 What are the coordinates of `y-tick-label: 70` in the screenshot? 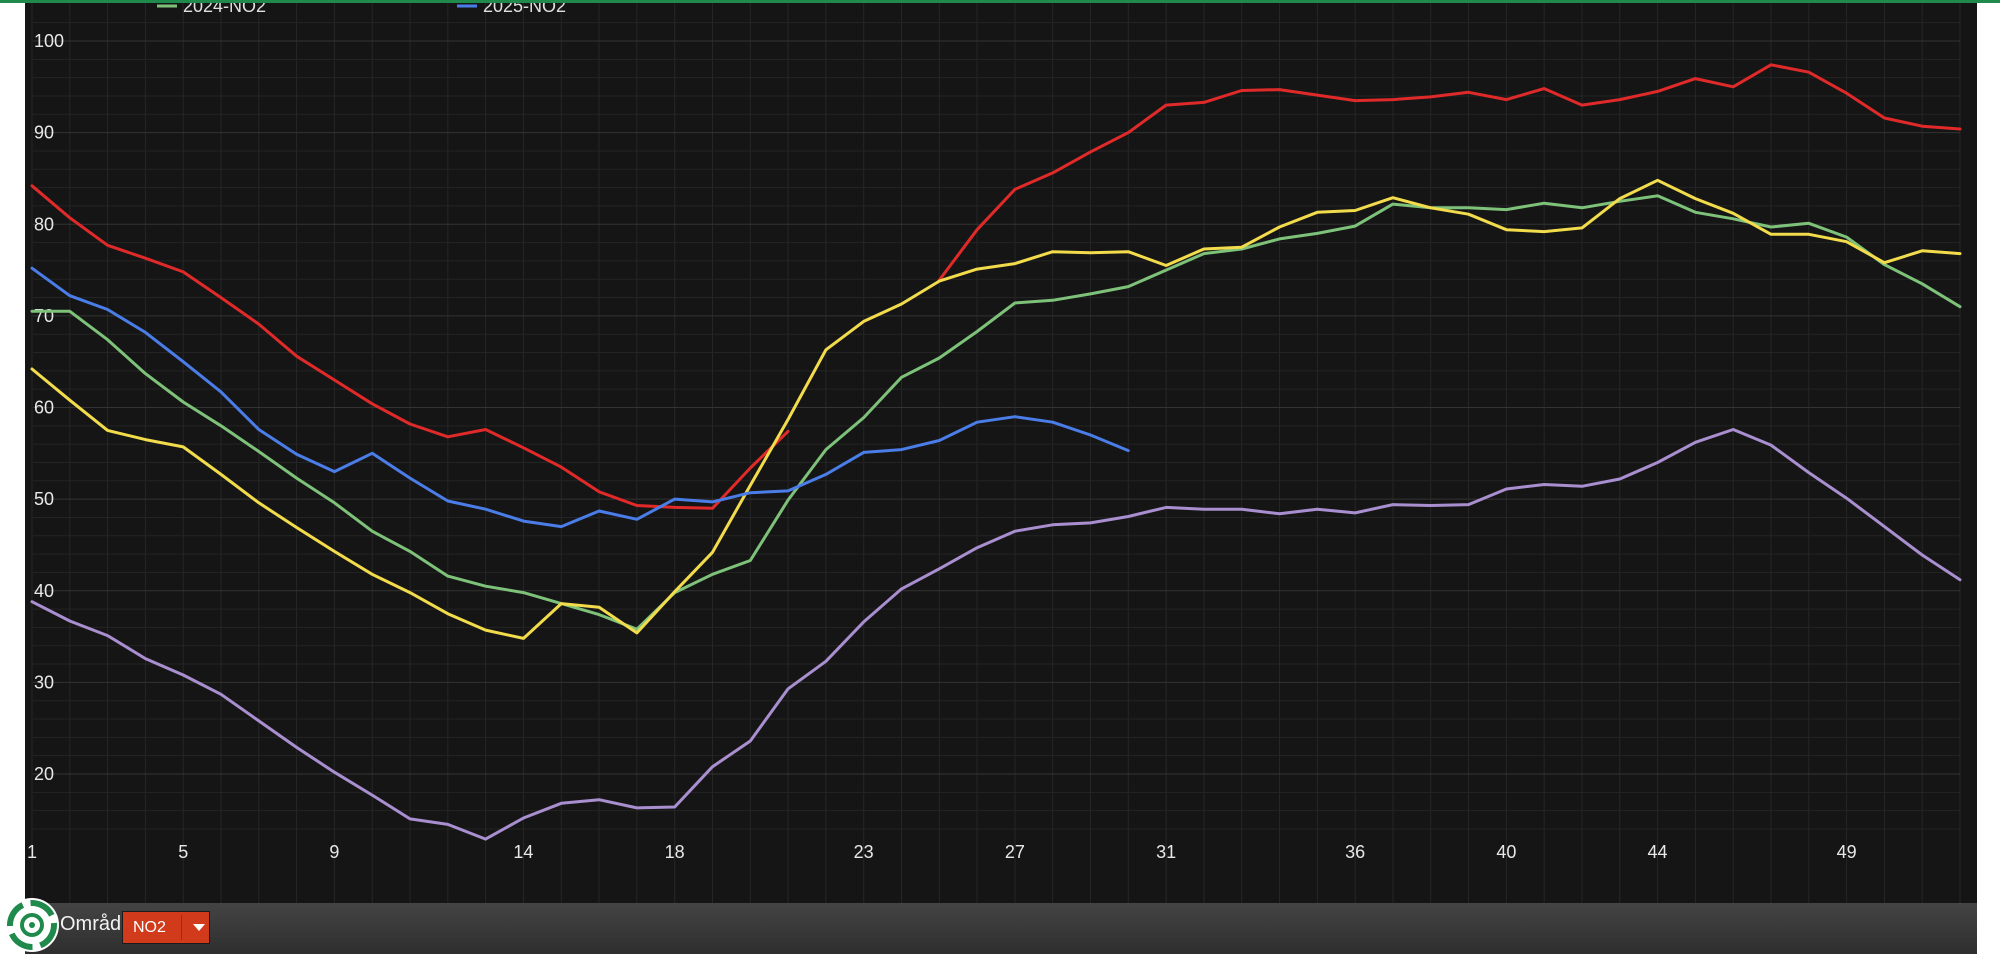 It's located at (44, 316).